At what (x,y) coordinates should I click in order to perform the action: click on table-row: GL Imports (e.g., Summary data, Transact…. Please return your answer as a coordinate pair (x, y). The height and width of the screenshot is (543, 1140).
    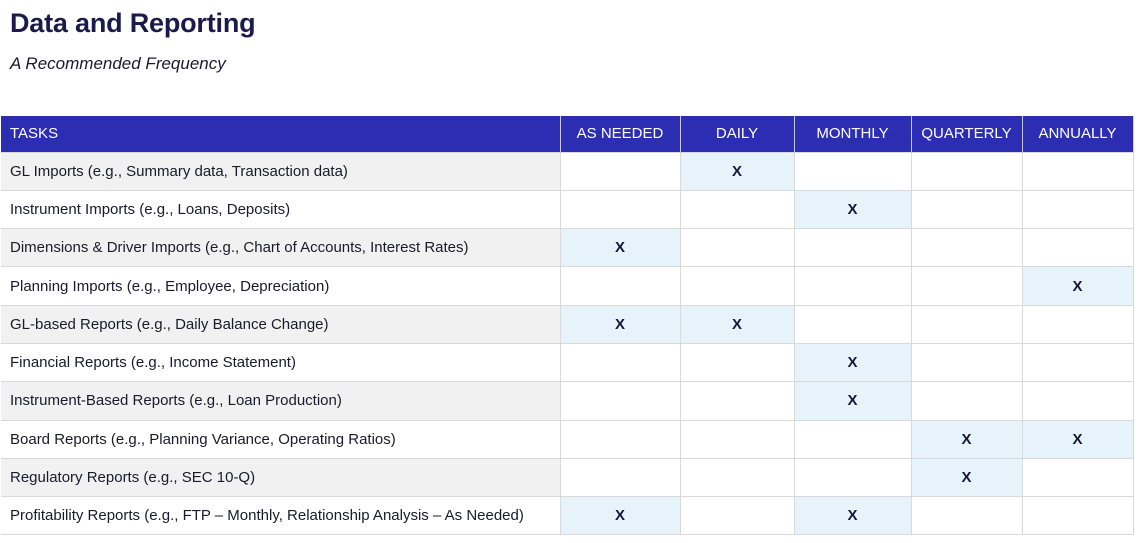
    Looking at the image, I should click on (567, 171).